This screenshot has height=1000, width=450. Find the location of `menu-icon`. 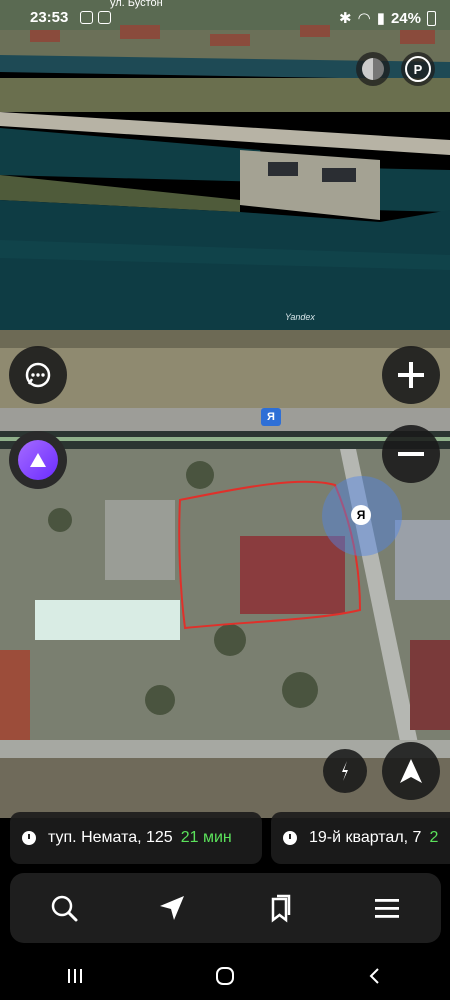

menu-icon is located at coordinates (387, 908).